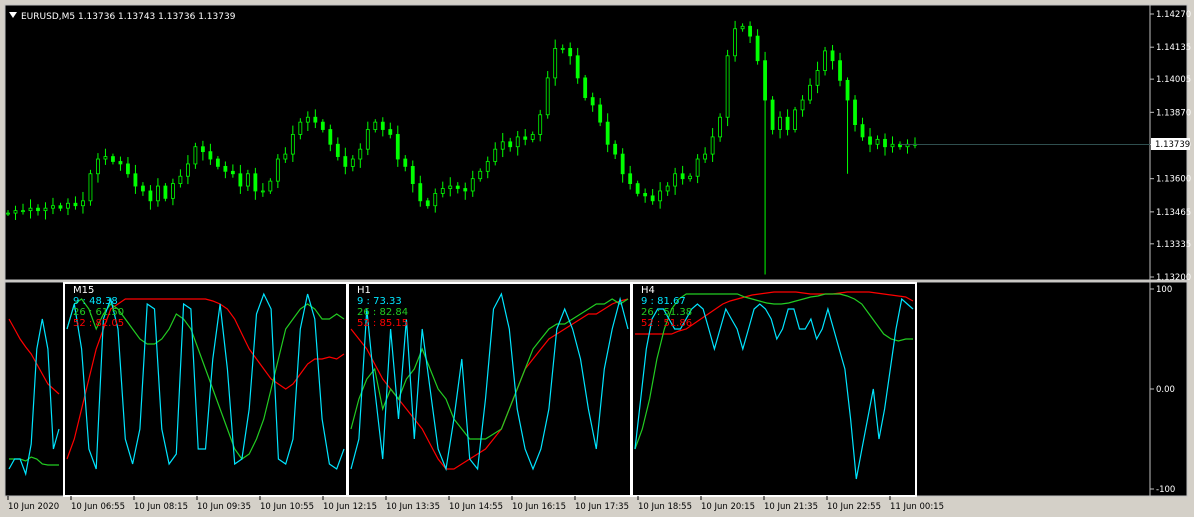 The image size is (1194, 517). I want to click on panel-timeframe-label: M15, so click(83, 290).